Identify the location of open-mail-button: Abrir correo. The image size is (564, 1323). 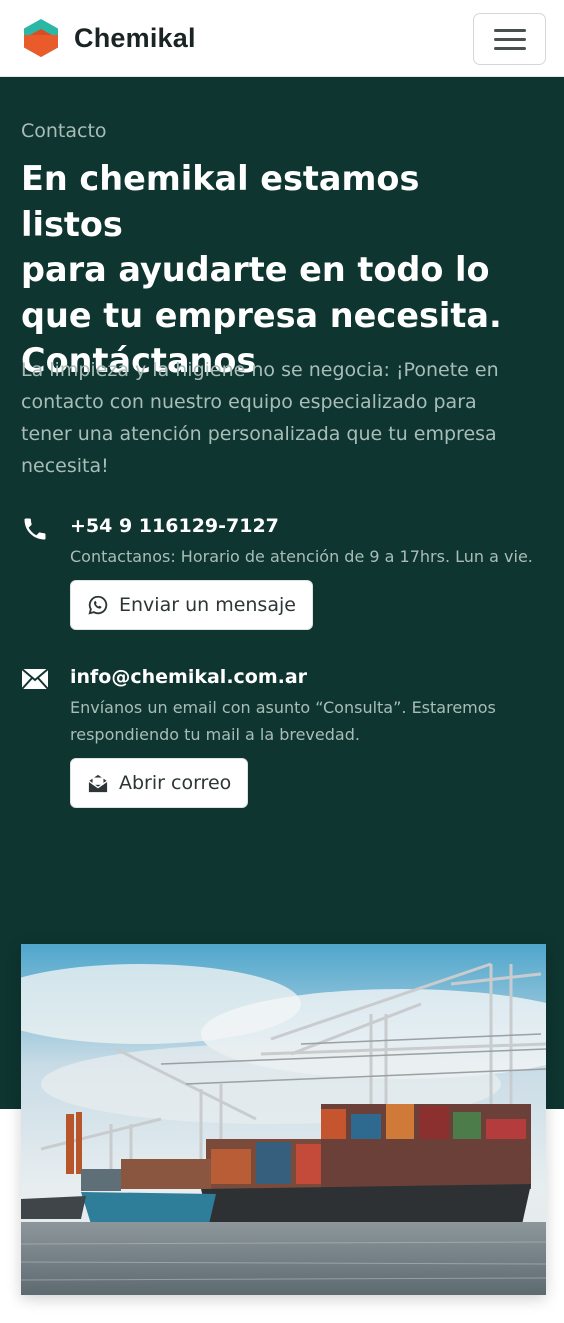
(159, 783).